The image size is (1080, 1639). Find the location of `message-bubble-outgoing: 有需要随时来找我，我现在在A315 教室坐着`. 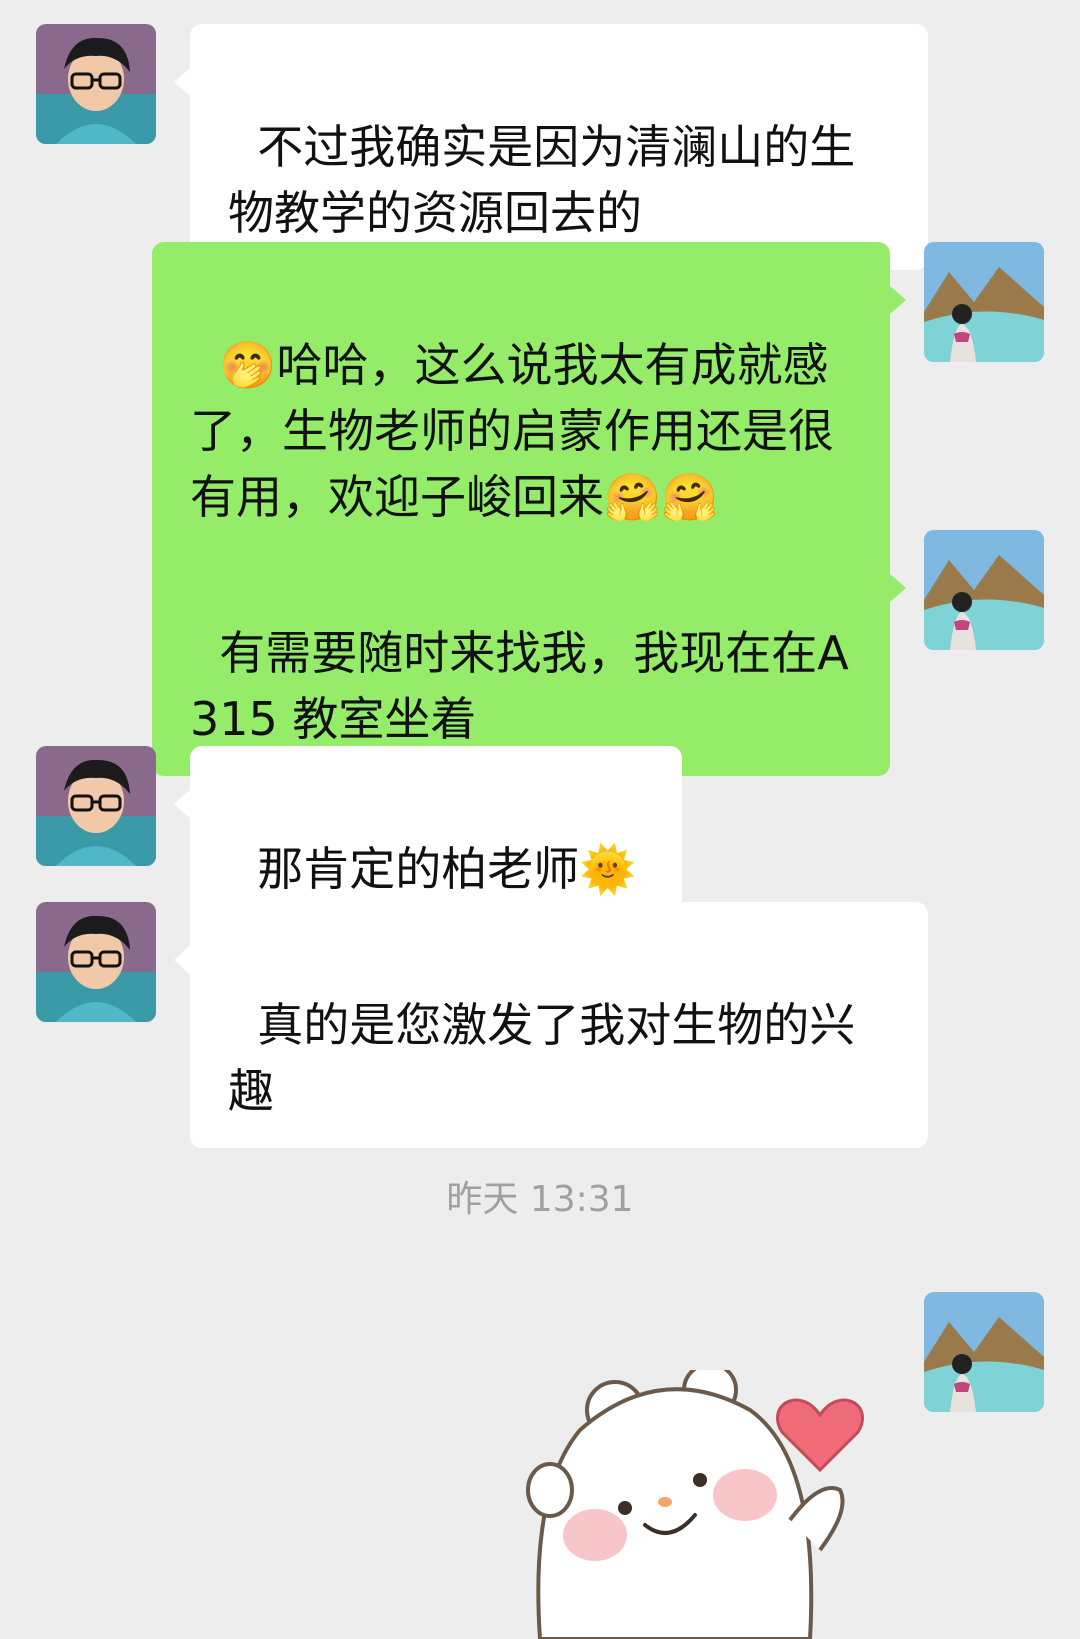

message-bubble-outgoing: 有需要随时来找我，我现在在A315 教室坐着 is located at coordinates (529, 653).